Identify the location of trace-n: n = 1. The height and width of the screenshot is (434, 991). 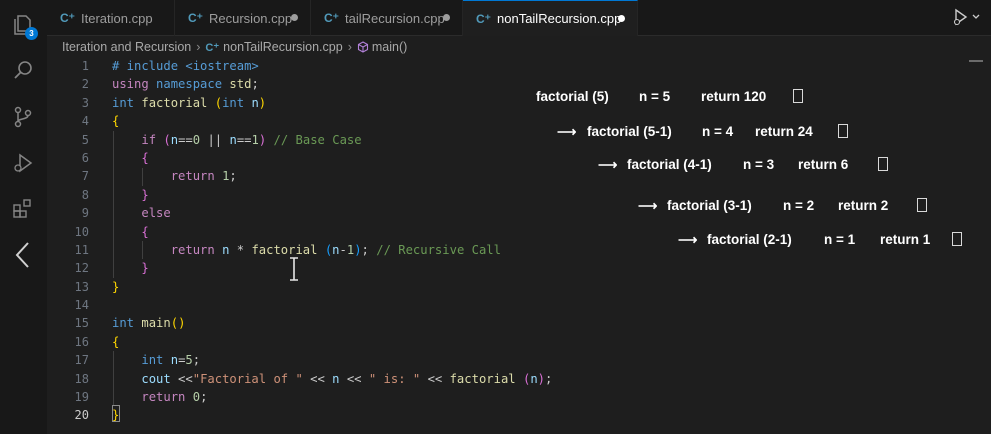
(840, 239).